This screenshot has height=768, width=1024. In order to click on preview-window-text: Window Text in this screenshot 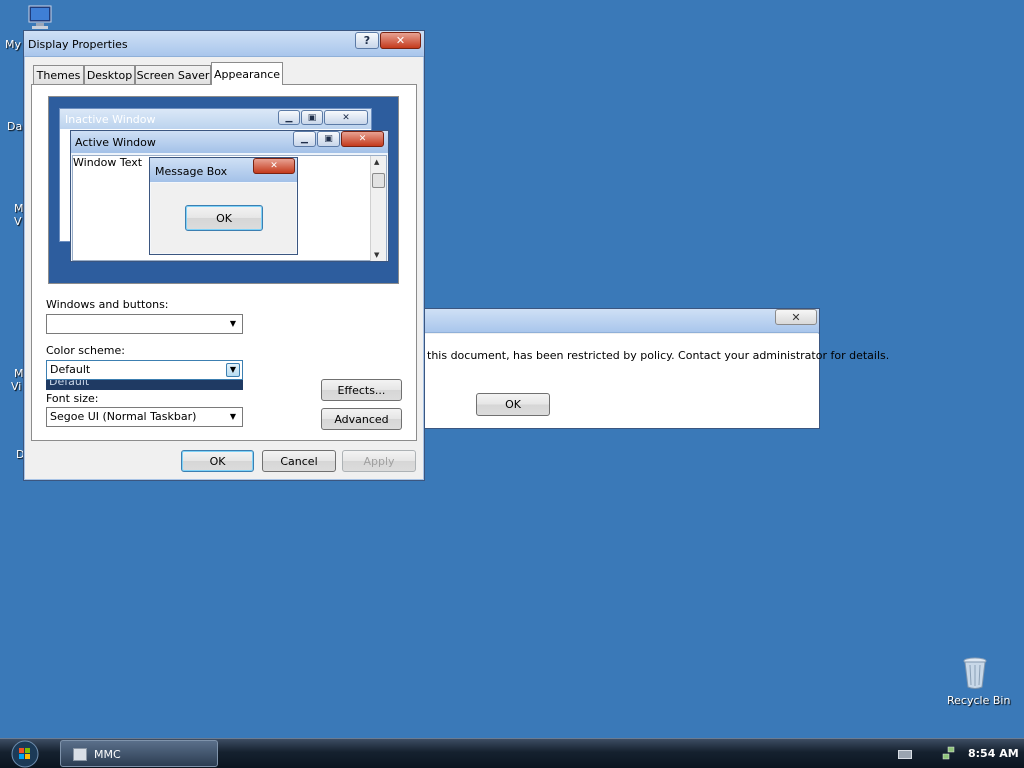, I will do `click(108, 162)`.